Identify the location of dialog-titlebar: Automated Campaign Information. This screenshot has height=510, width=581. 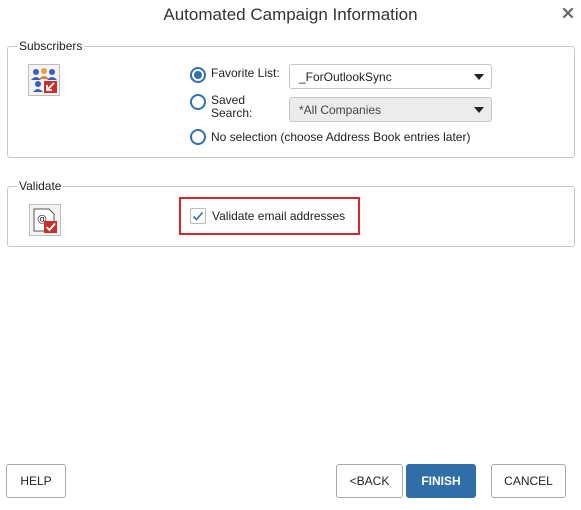
(290, 15).